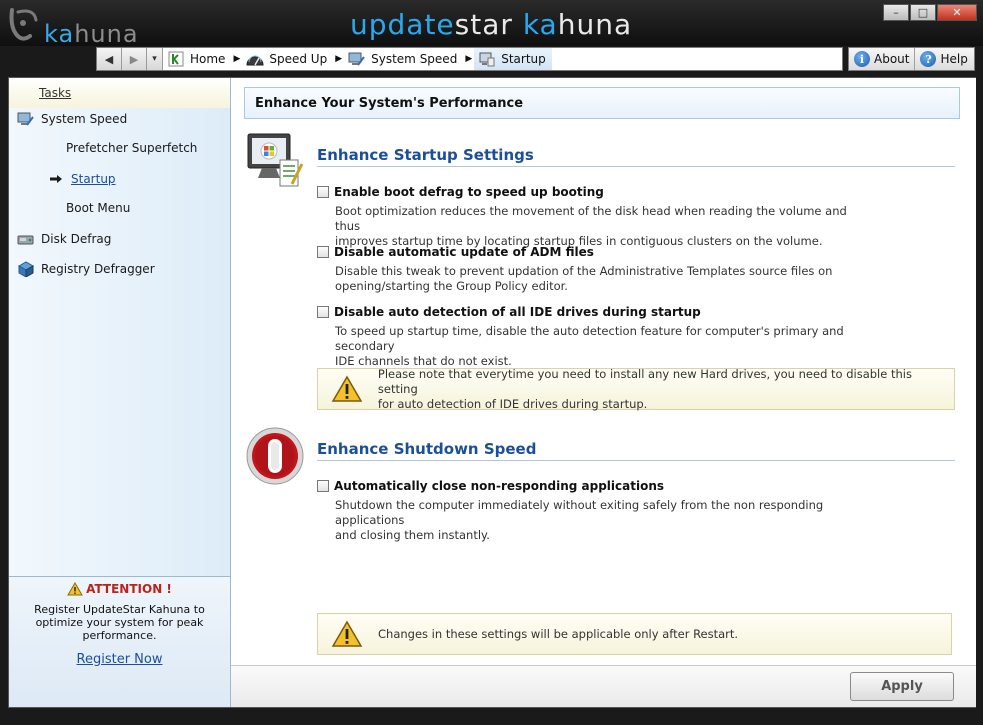 The image size is (983, 725). Describe the element at coordinates (540, 24) in the screenshot. I see `title-k: ka` at that location.